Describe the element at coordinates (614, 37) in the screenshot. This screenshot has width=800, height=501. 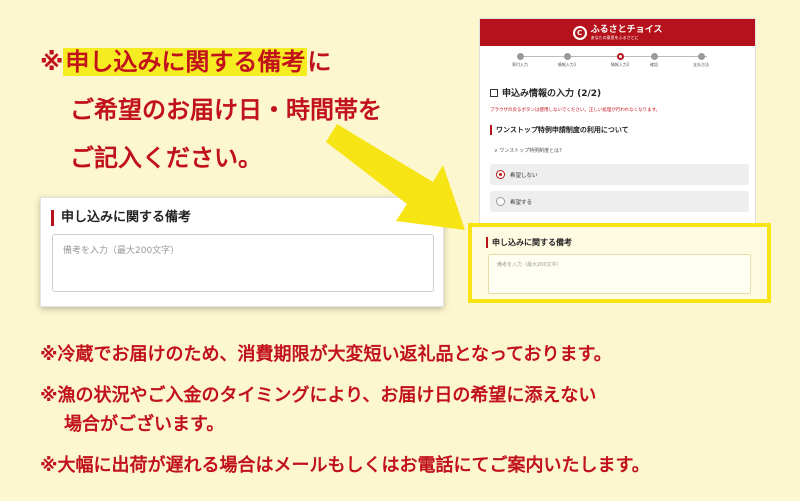
I see `logo-subtitle: あなたの意思をふるさとに` at that location.